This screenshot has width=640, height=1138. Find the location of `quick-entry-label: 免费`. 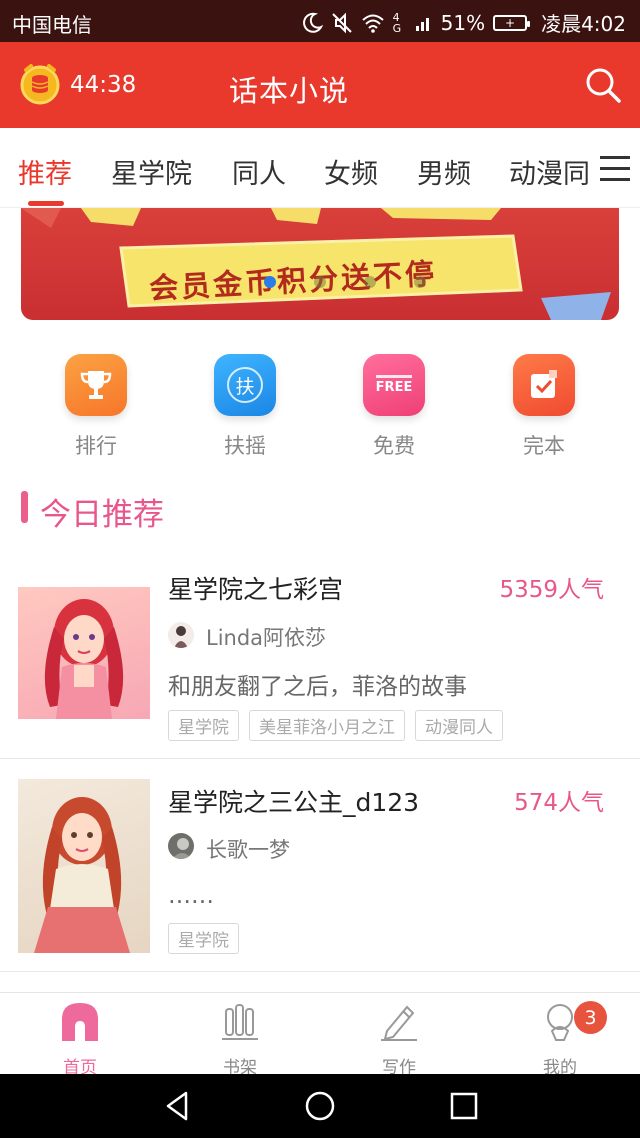

quick-entry-label: 免费 is located at coordinates (394, 446).